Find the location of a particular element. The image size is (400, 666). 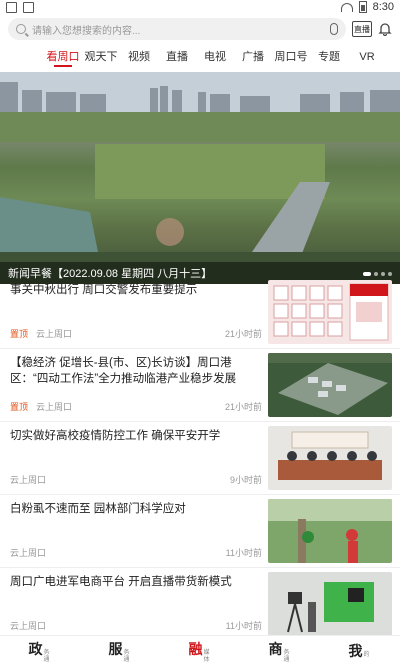

channel-tabs: 看周口 观天下 视频 直播 电视 广播 周口号 专题 VR is located at coordinates (200, 57).